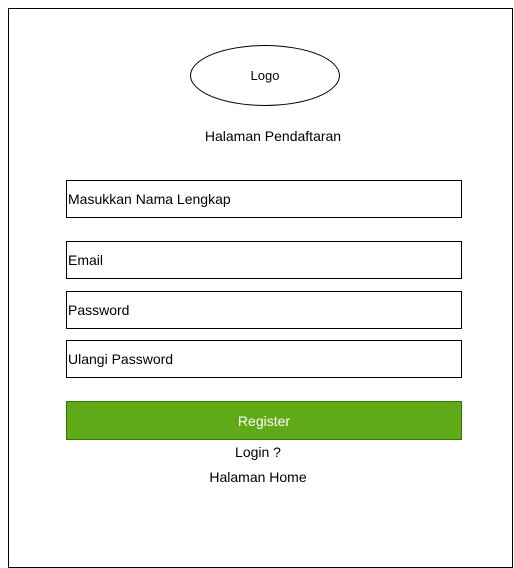 The width and height of the screenshot is (514, 568). Describe the element at coordinates (149, 199) in the screenshot. I see `full-name-placeholder: Masukkan Nama Lengkap` at that location.